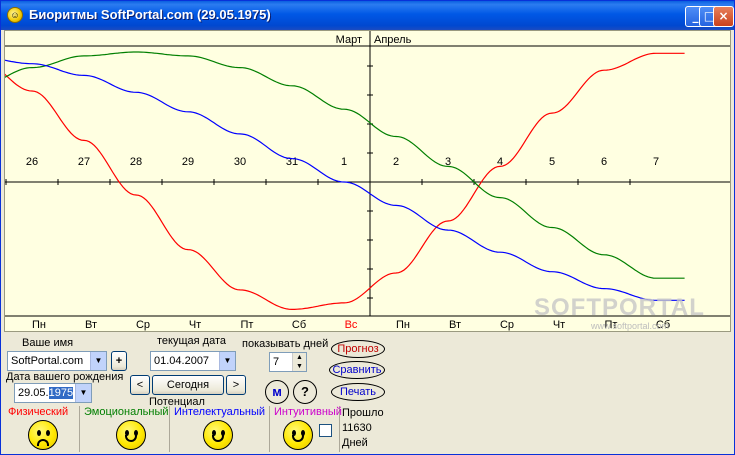 Image resolution: width=735 pixels, height=455 pixels. Describe the element at coordinates (349, 40) in the screenshot. I see `month-label-left: Март` at that location.